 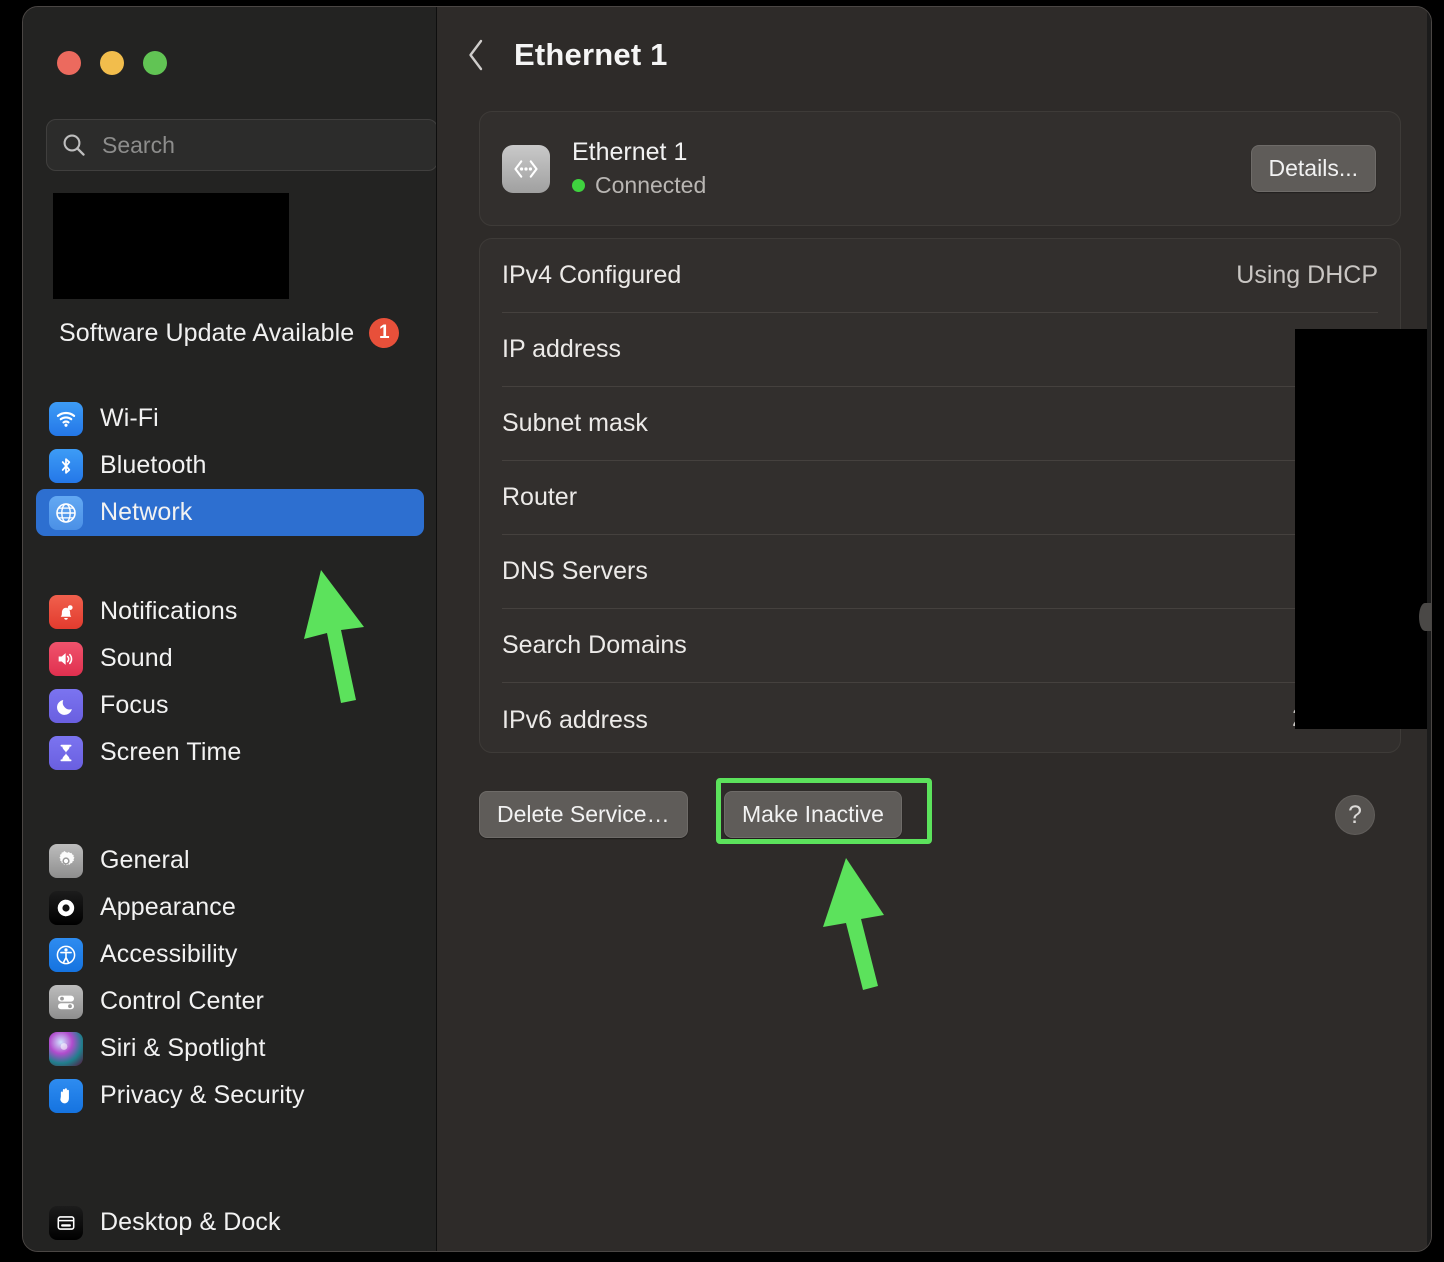 I want to click on sidebar-item-label: Control Center, so click(x=182, y=1001).